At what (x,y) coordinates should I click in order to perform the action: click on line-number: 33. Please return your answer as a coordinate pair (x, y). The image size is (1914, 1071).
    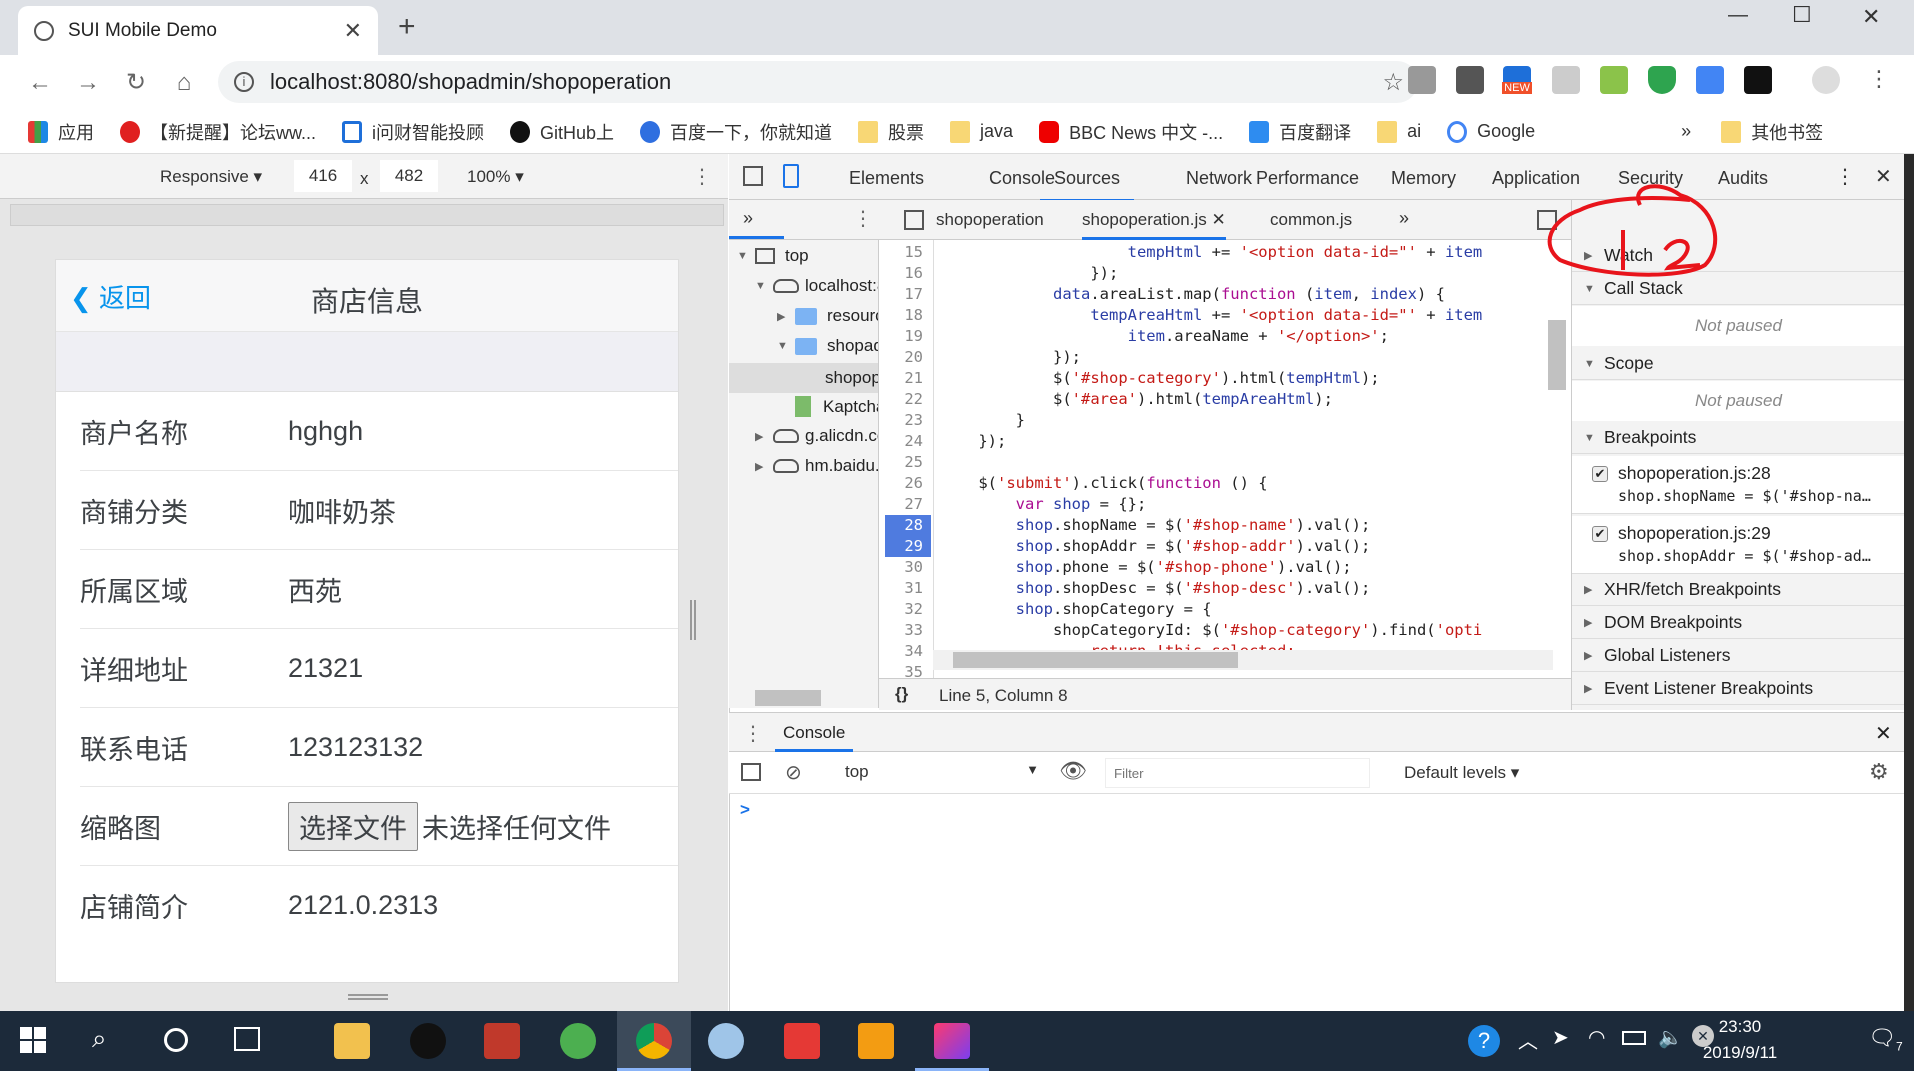
    Looking at the image, I should click on (905, 630).